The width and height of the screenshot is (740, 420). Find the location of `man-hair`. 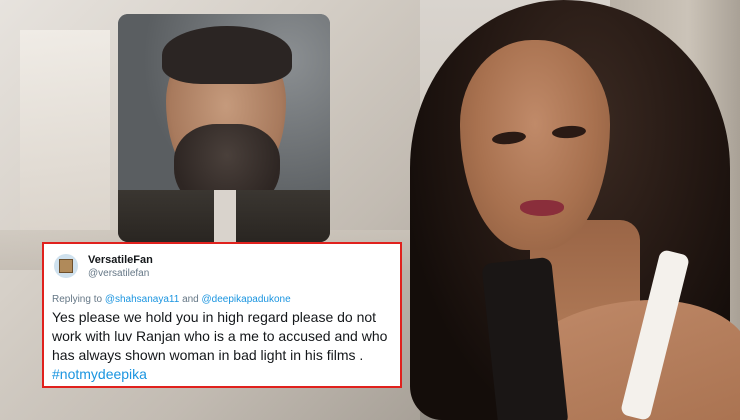

man-hair is located at coordinates (227, 55).